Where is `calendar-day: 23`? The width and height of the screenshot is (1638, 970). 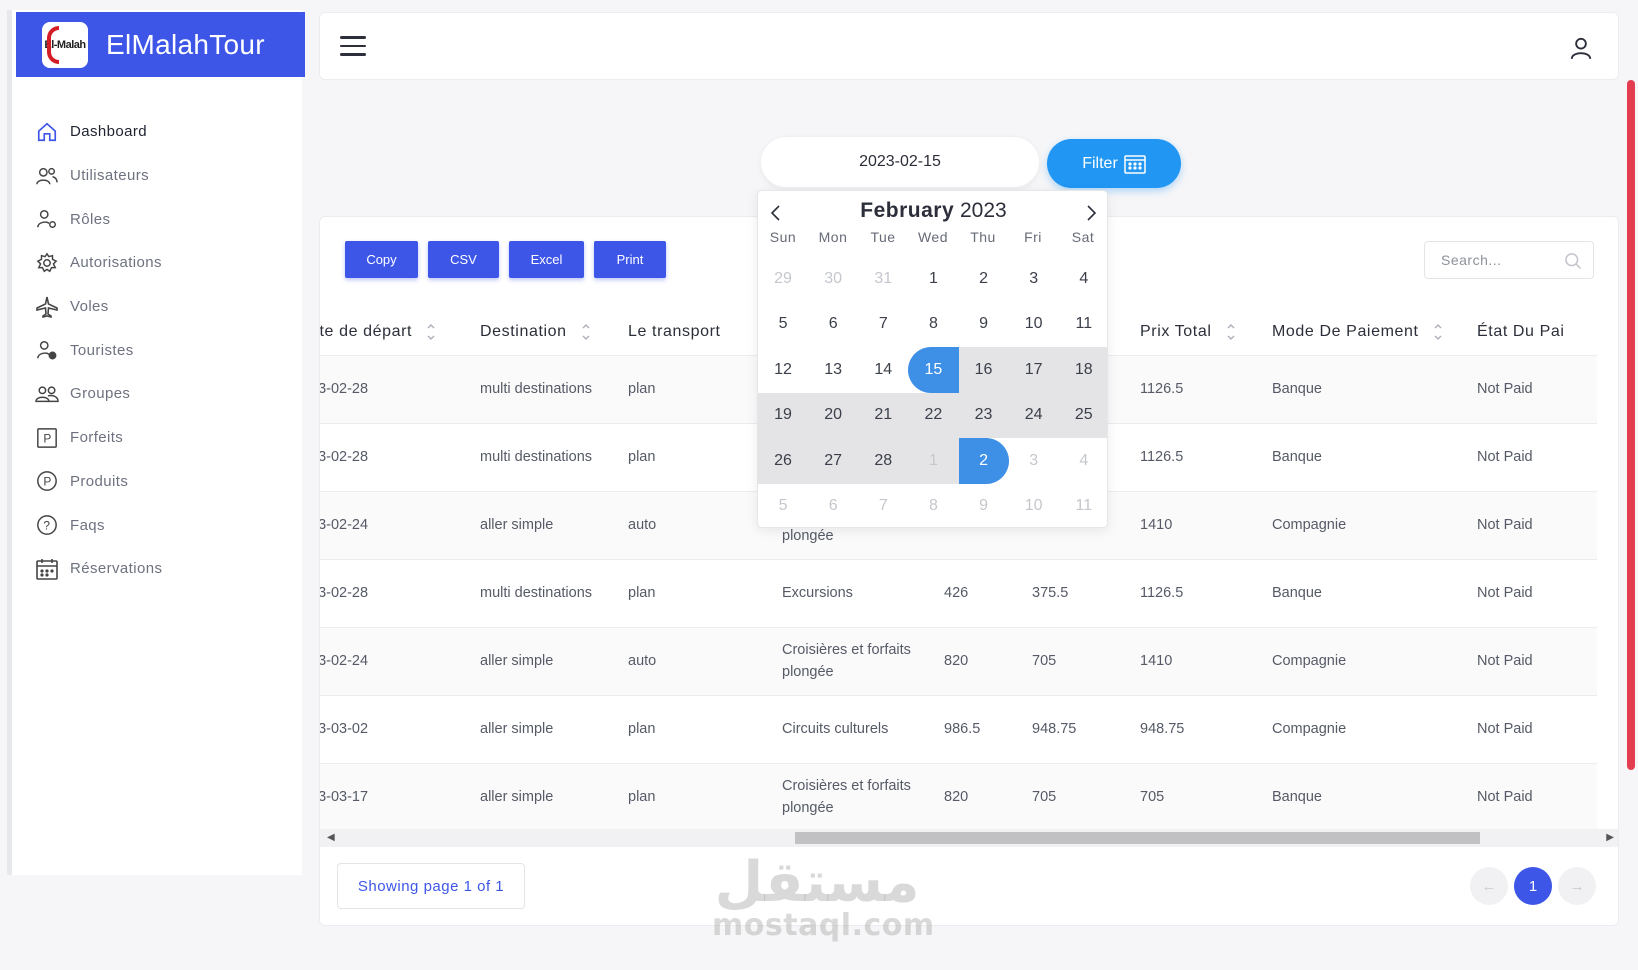
calendar-day: 23 is located at coordinates (983, 415).